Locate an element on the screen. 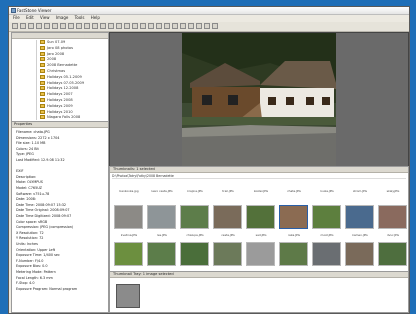 The image size is (416, 314). tree-folder: 2008 is located at coordinates (48, 59).